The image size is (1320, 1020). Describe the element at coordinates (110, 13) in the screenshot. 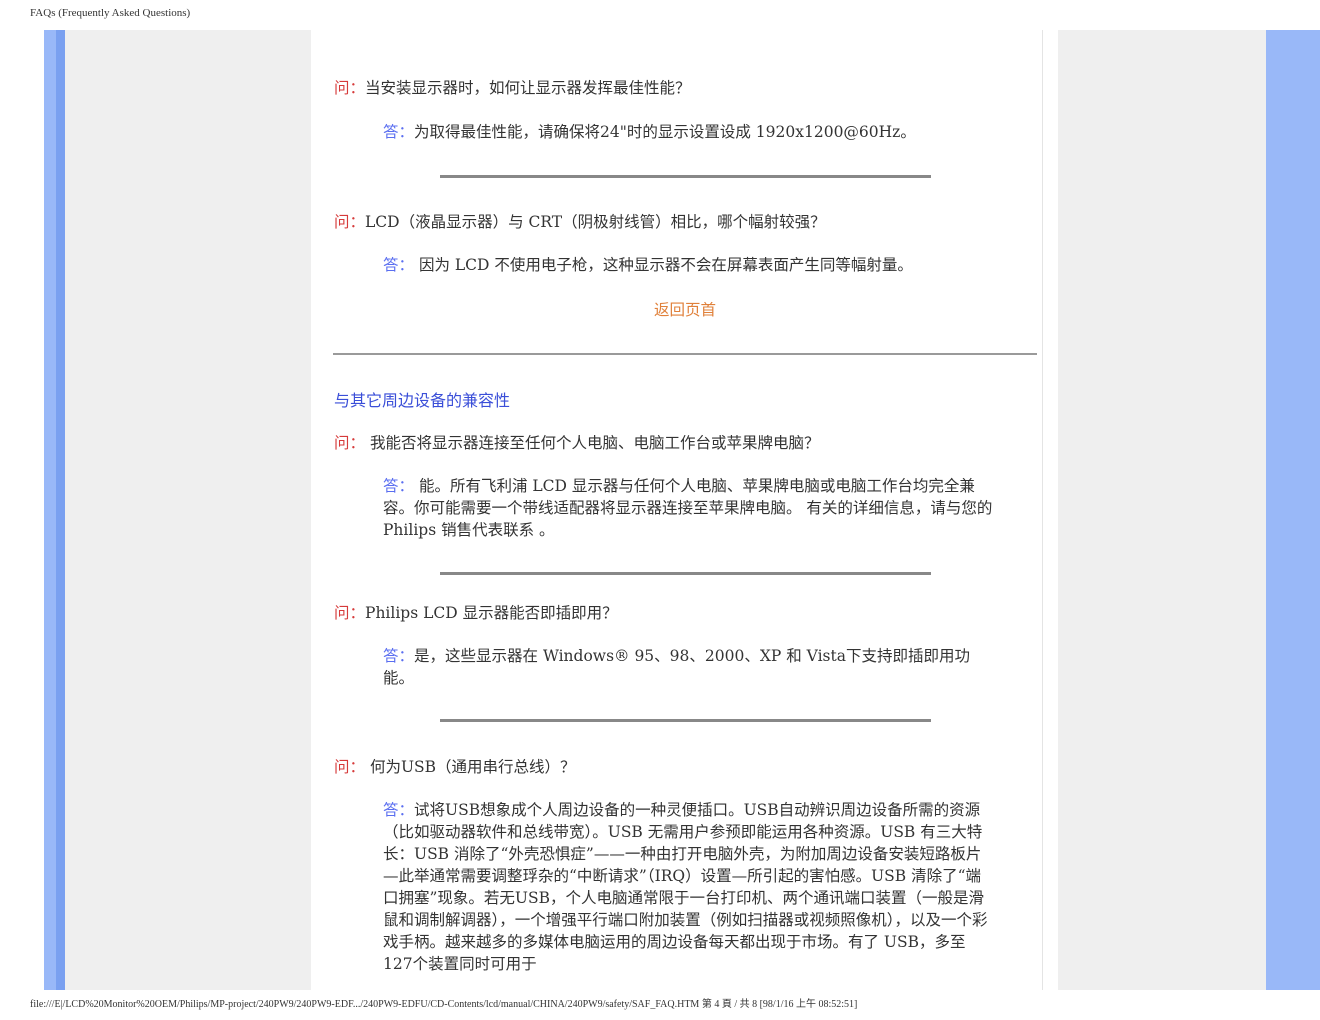

I see `print-header: FAQs (Frequently Asked Questions)` at that location.